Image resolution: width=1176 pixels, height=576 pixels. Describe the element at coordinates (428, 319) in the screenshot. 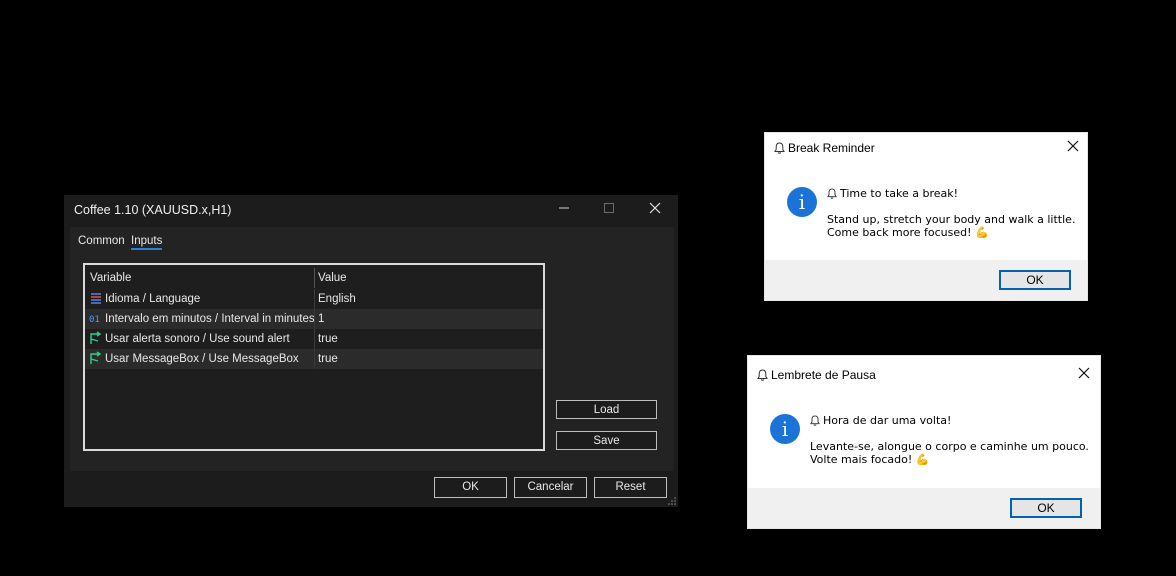

I see `value-cell: 1` at that location.